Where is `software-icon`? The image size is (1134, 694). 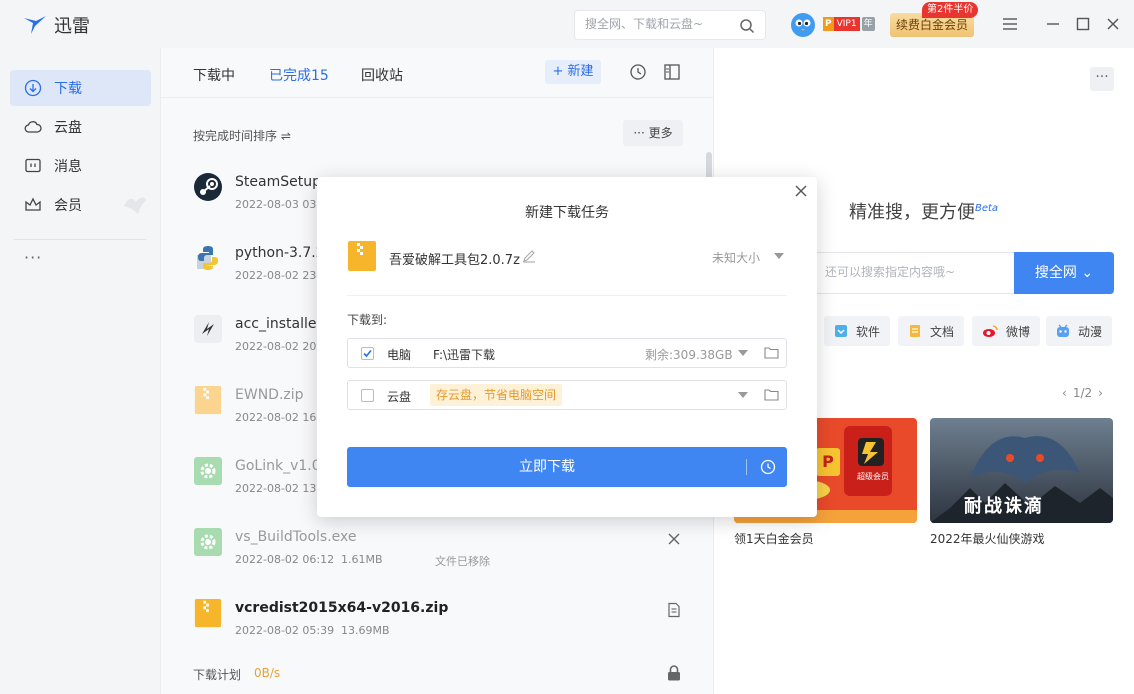 software-icon is located at coordinates (841, 331).